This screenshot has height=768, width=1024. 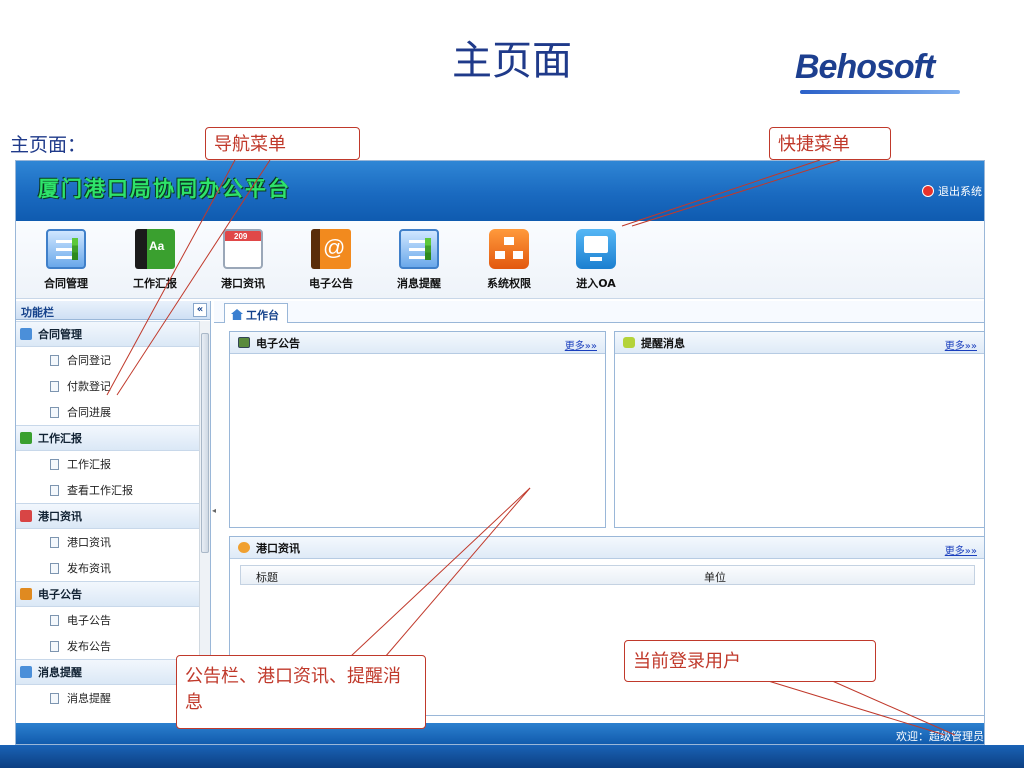 What do you see at coordinates (509, 283) in the screenshot?
I see `toolbar-label: 系统权限` at bounding box center [509, 283].